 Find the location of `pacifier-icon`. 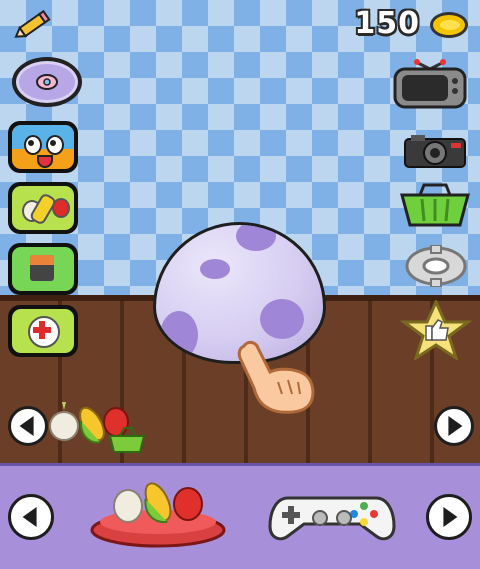

pacifier-icon is located at coordinates (47, 82).